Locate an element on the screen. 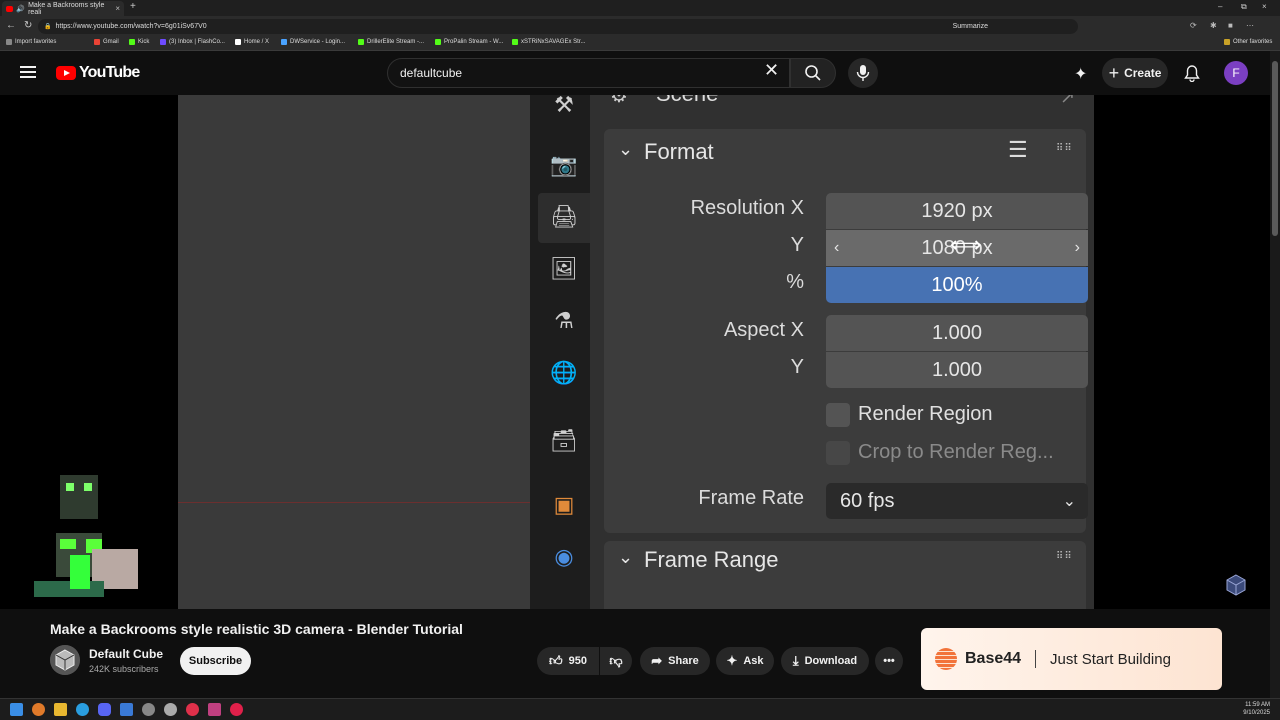 The image size is (1280, 720). dislike-button: 👎︎ is located at coordinates (616, 661).